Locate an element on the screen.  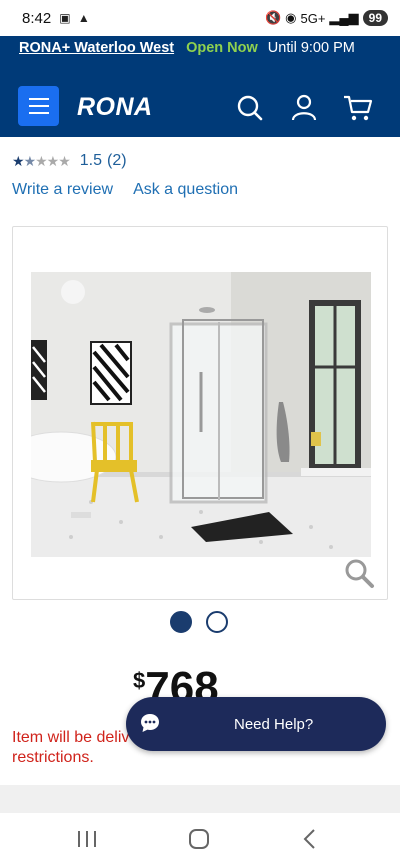
rating-value: 1.5 is located at coordinates (91, 160).